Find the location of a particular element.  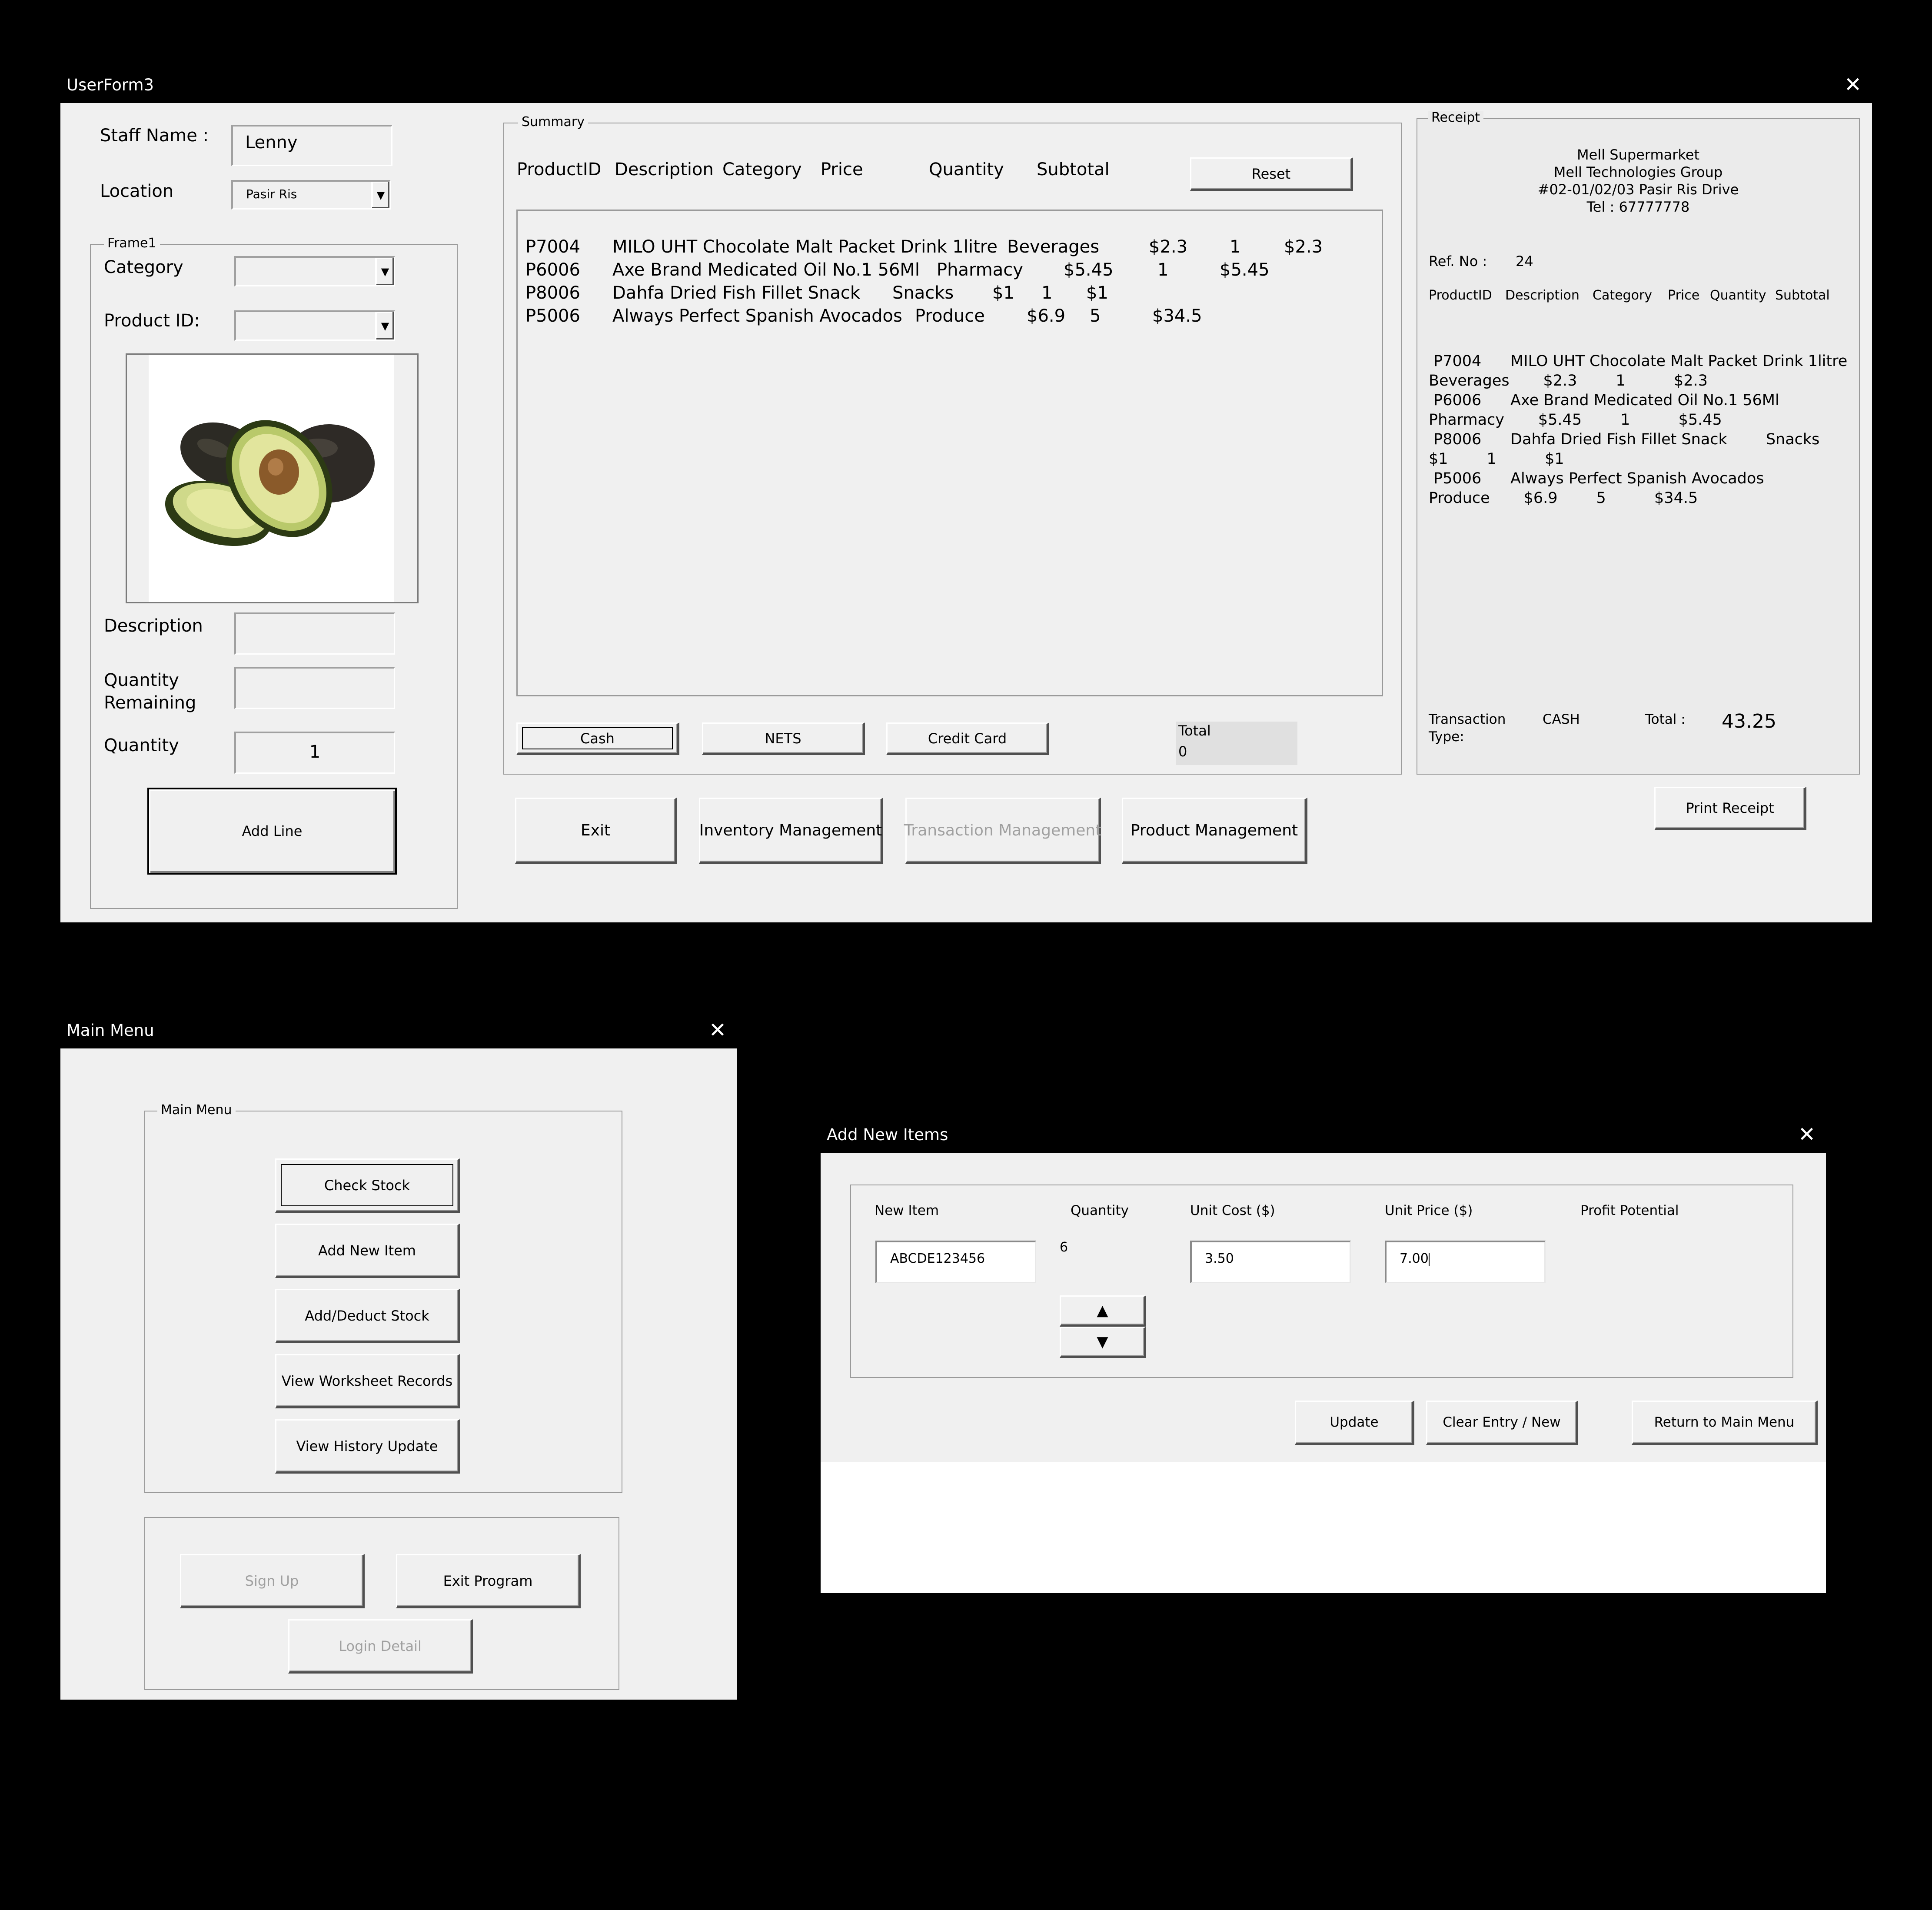

clear-entry-new-button: Clear Entry / New is located at coordinates (1502, 1423).